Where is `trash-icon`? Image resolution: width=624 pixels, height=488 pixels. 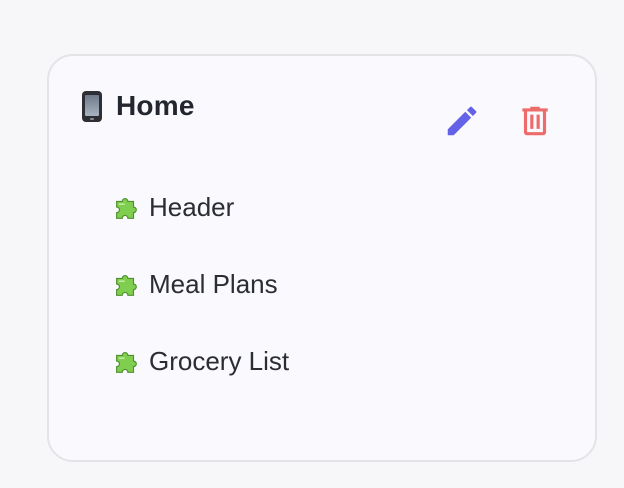
trash-icon is located at coordinates (535, 121).